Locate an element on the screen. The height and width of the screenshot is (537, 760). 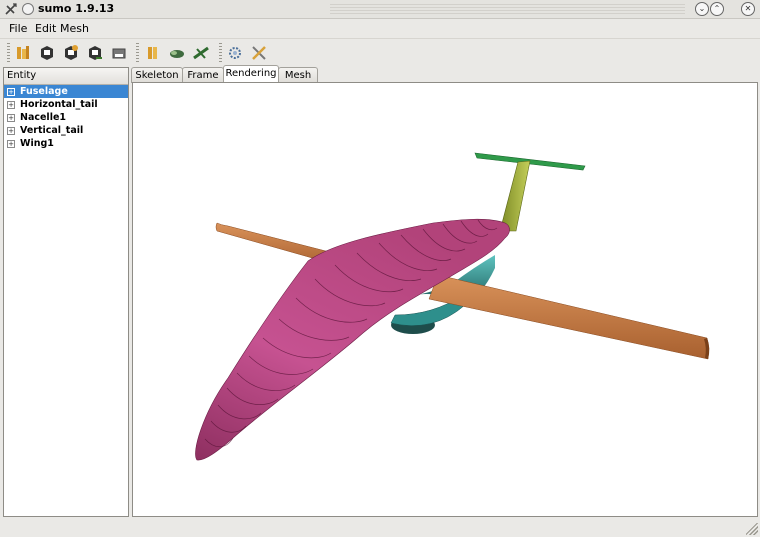
new-wing-button is located at coordinates (201, 53).